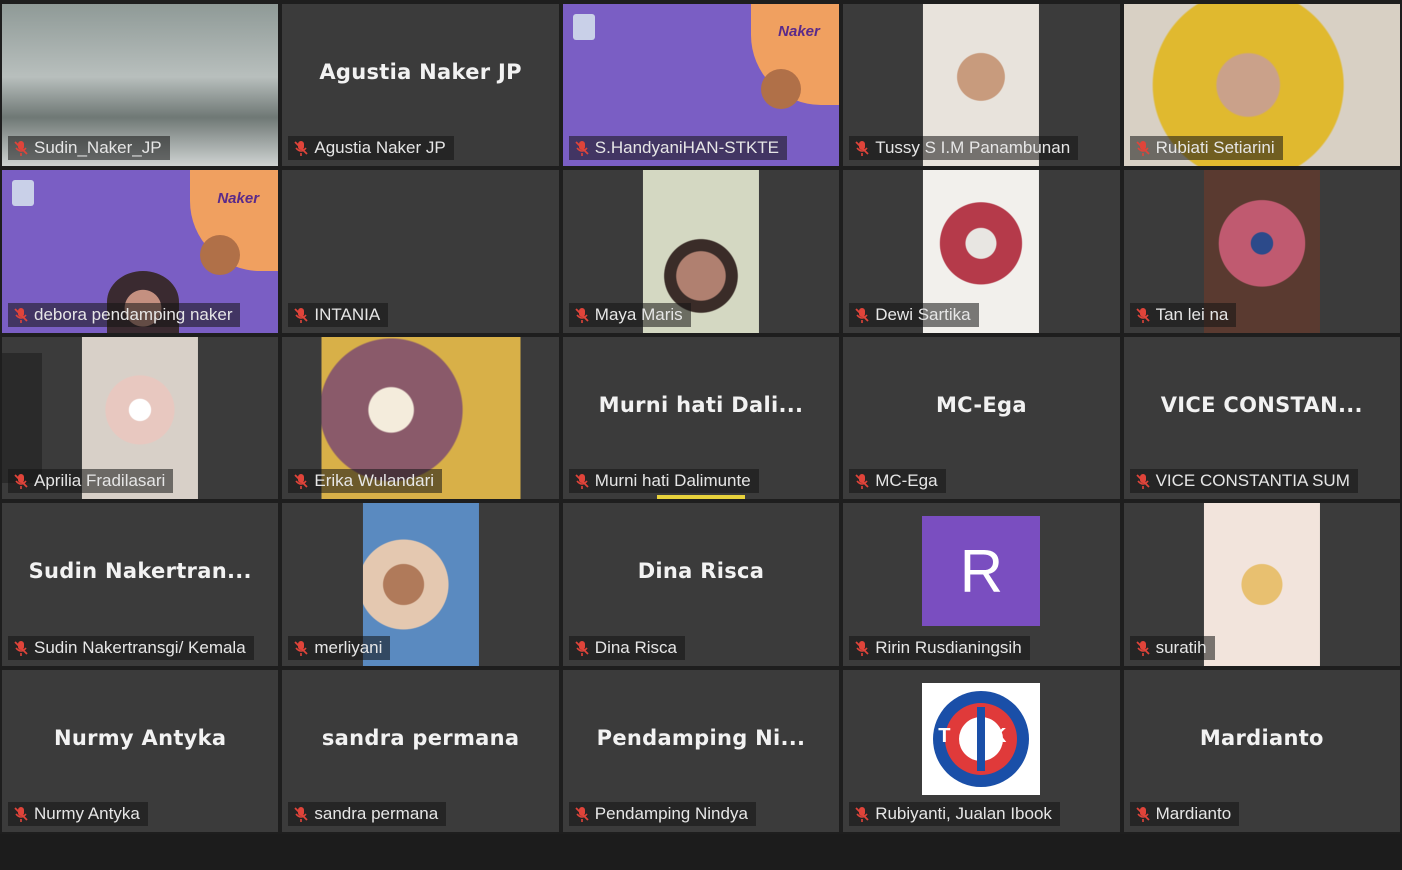 Image resolution: width=1402 pixels, height=870 pixels. I want to click on participant-tile: Murni hati Dali... Murni hati Dalimunte, so click(701, 418).